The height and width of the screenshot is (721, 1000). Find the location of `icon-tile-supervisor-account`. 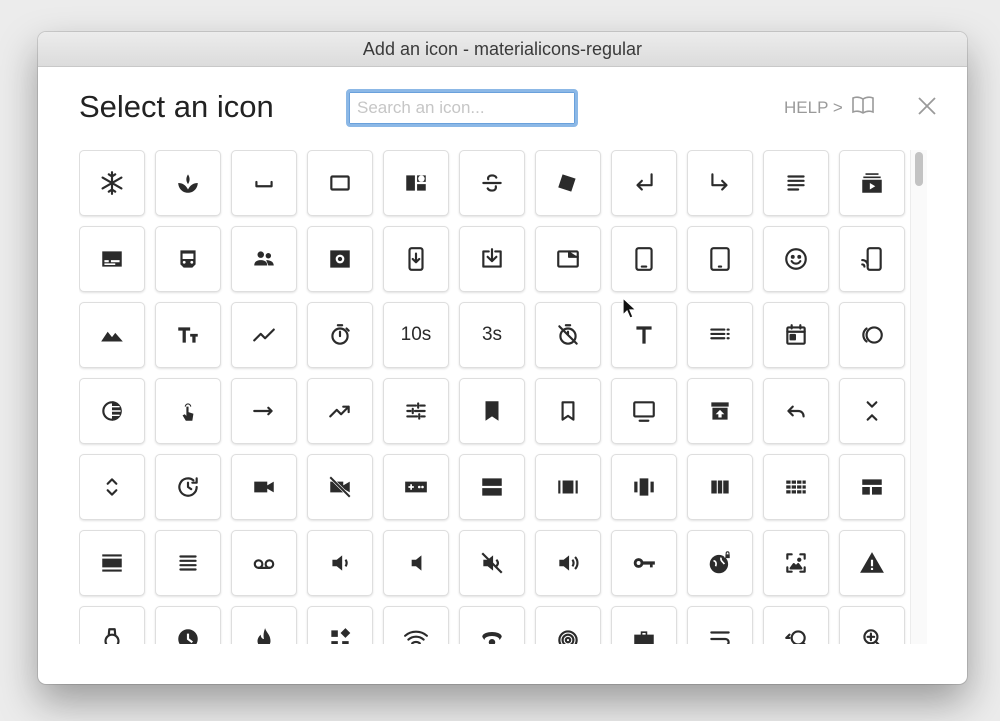

icon-tile-supervisor-account is located at coordinates (264, 259).